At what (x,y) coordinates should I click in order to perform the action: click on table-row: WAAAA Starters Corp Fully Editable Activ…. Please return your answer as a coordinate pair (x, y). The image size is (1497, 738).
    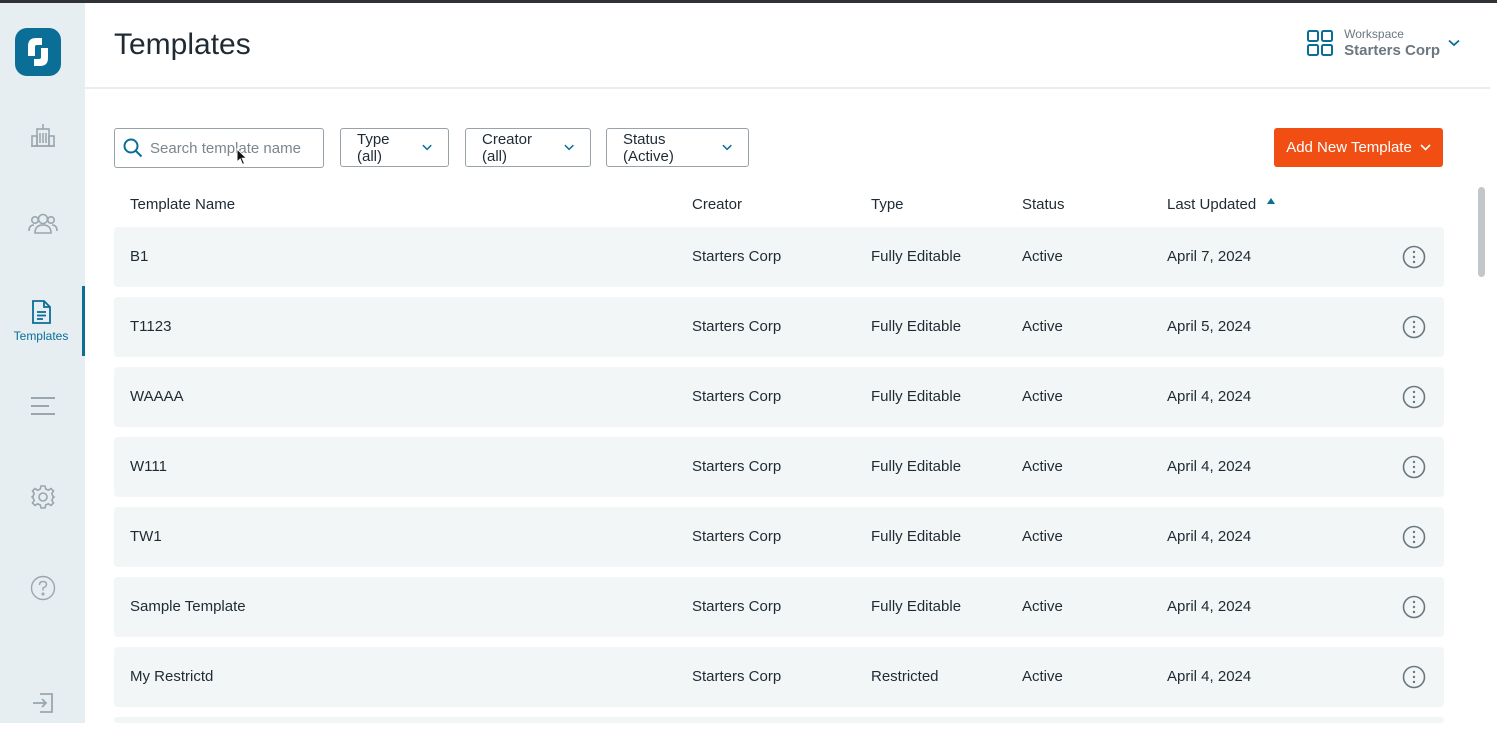
    Looking at the image, I should click on (779, 397).